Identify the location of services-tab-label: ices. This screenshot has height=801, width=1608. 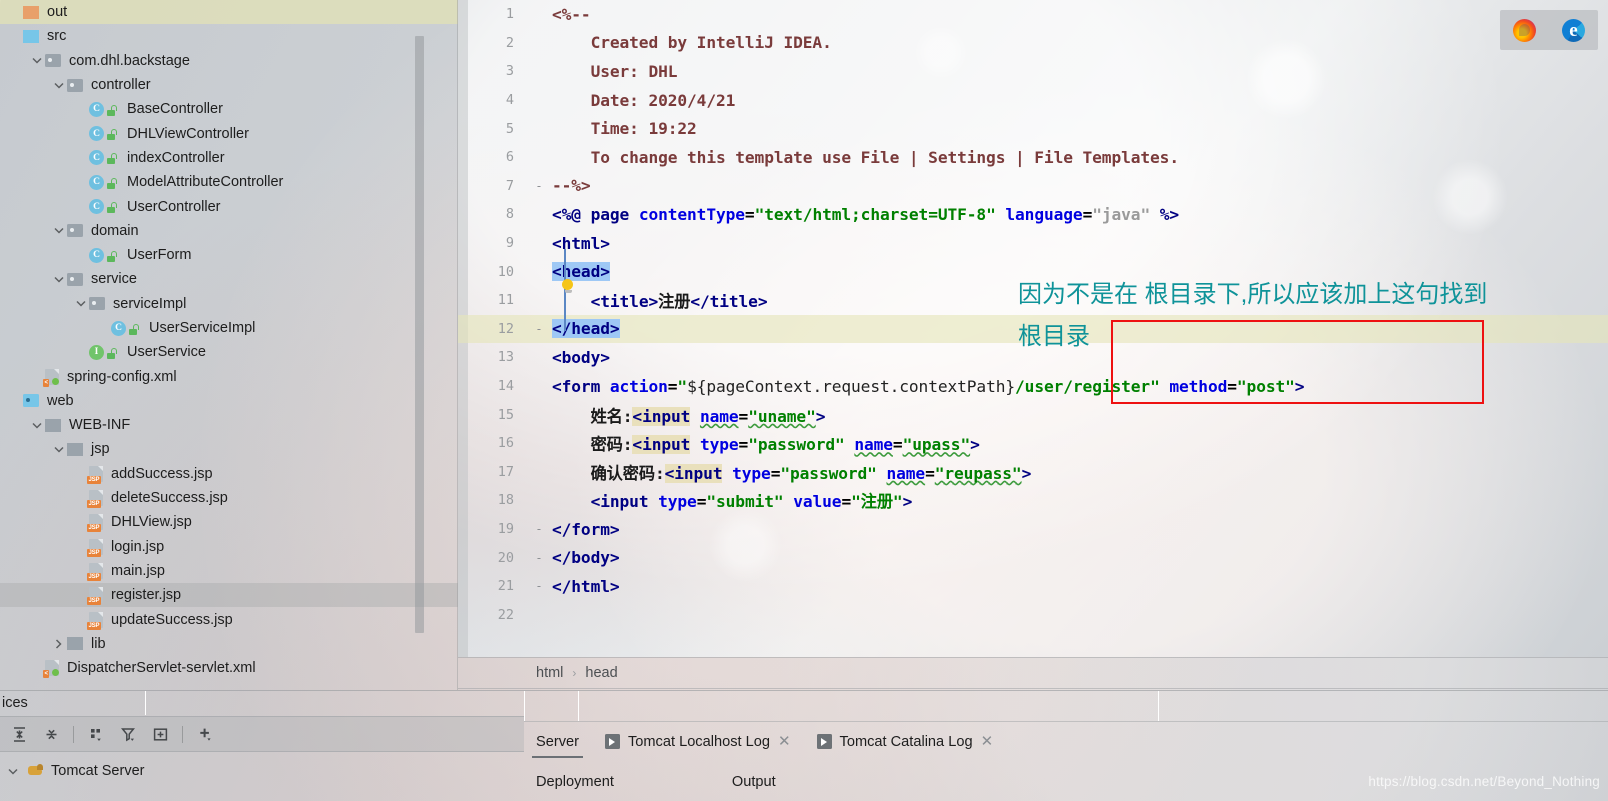
(262, 703).